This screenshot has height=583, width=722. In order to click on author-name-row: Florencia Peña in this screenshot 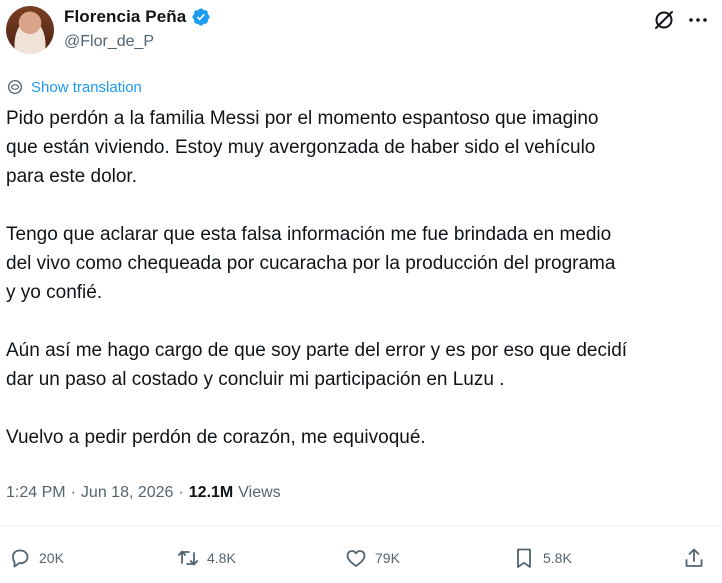, I will do `click(137, 17)`.